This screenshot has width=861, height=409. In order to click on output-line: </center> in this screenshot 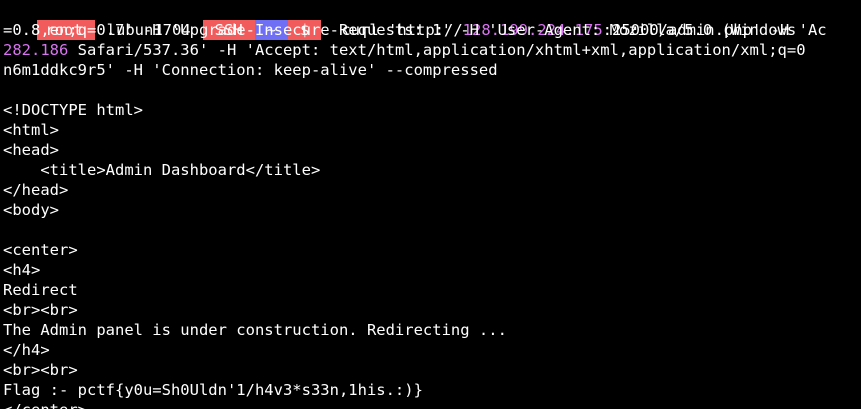, I will do `click(45, 404)`.